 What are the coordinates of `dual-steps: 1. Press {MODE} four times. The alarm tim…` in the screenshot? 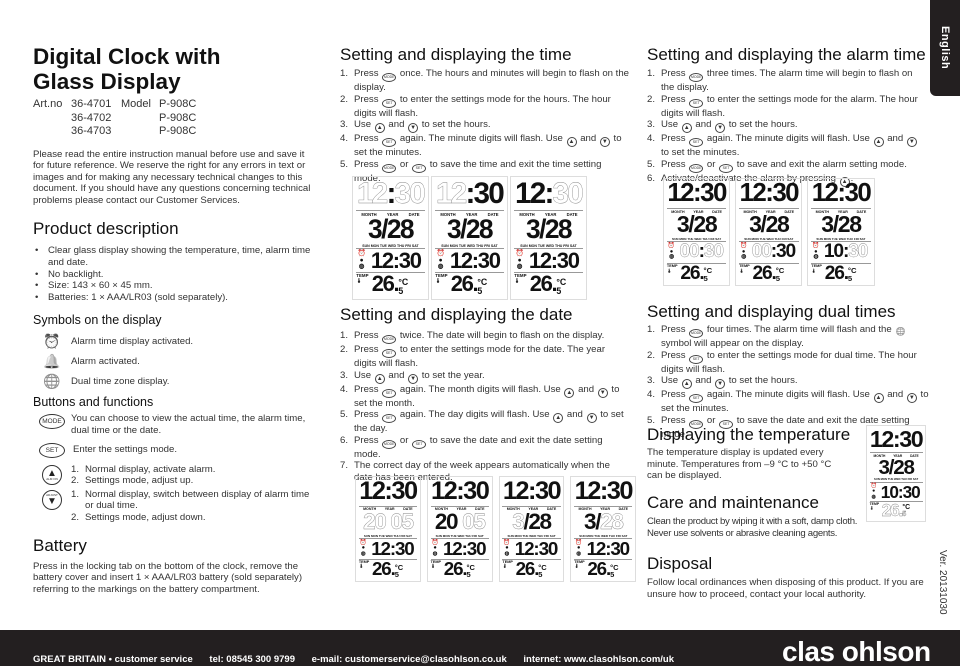 It's located at (792, 382).